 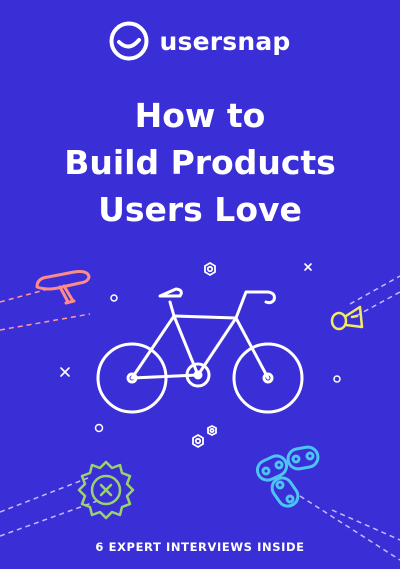 What do you see at coordinates (347, 318) in the screenshot?
I see `bell-icon` at bounding box center [347, 318].